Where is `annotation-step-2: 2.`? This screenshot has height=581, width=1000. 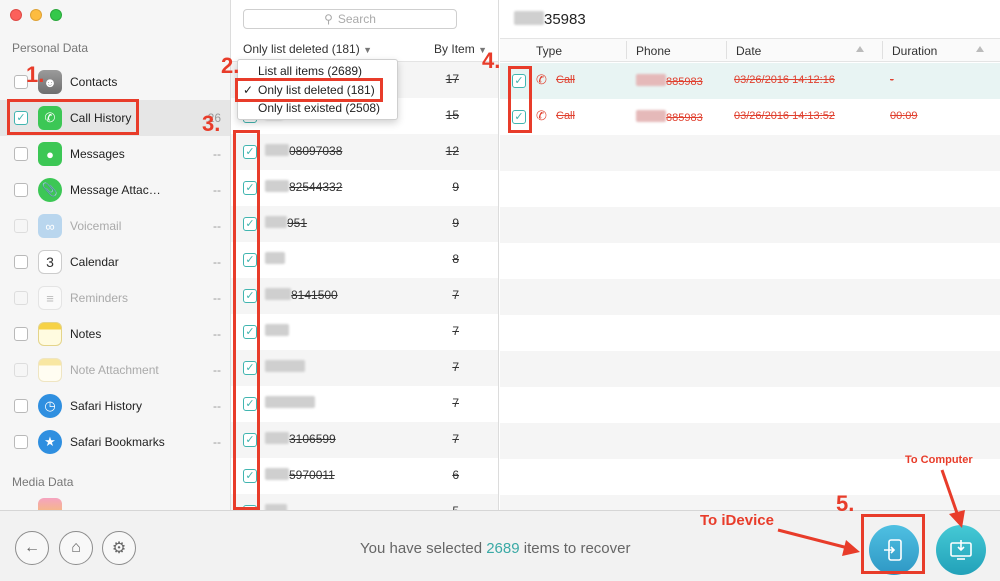
annotation-step-2: 2. is located at coordinates (230, 65).